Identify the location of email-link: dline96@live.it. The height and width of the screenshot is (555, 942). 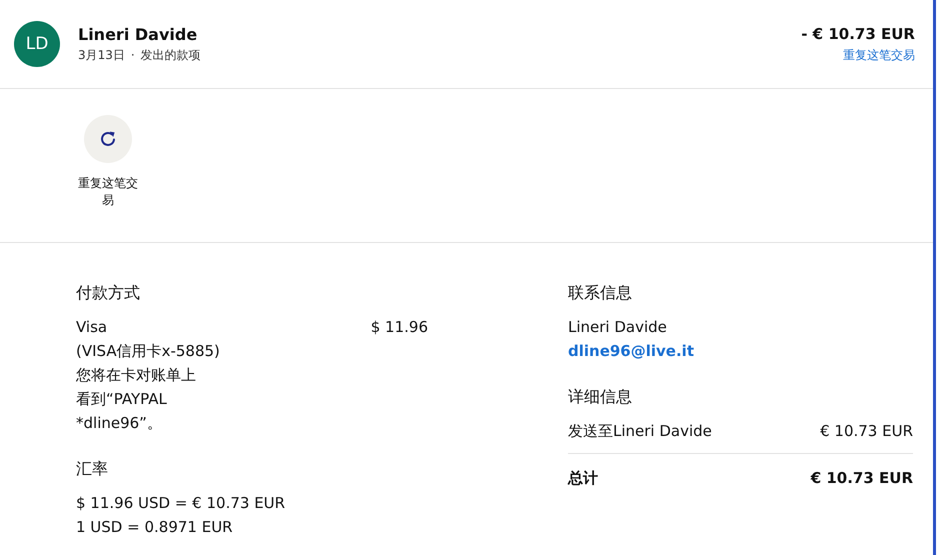
(631, 351).